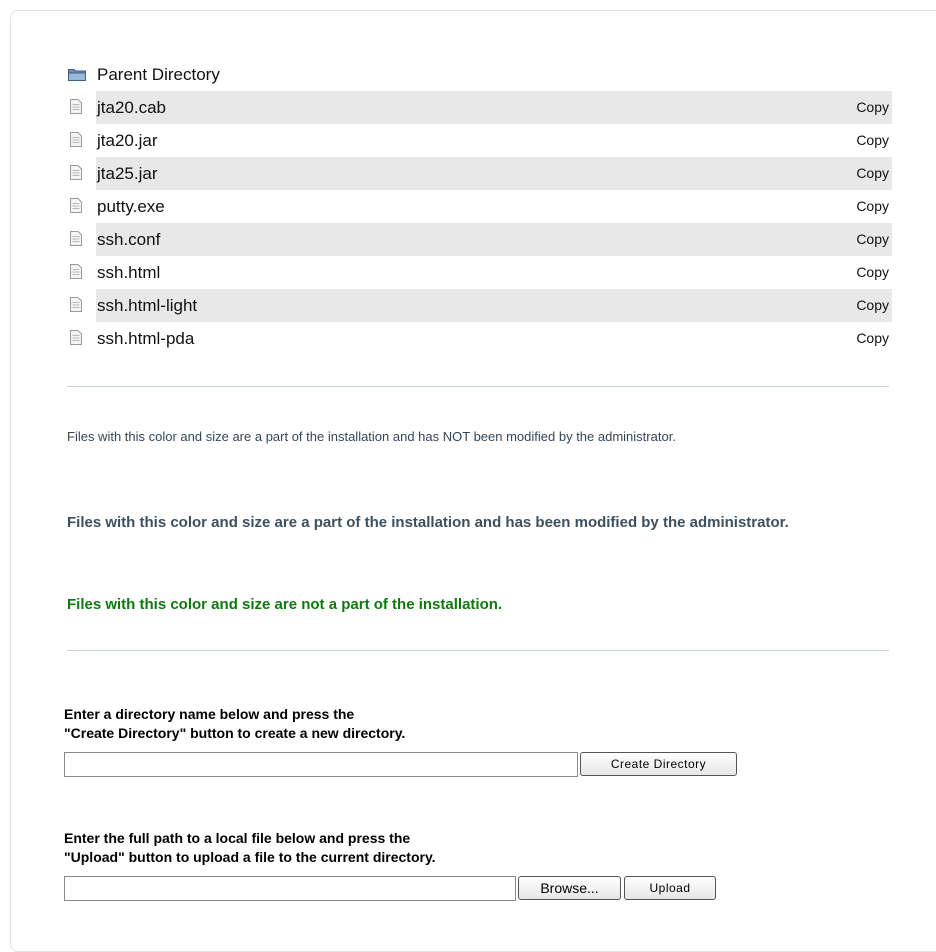 This screenshot has height=952, width=936. I want to click on file-row: ssh.html-light Copy, so click(479, 305).